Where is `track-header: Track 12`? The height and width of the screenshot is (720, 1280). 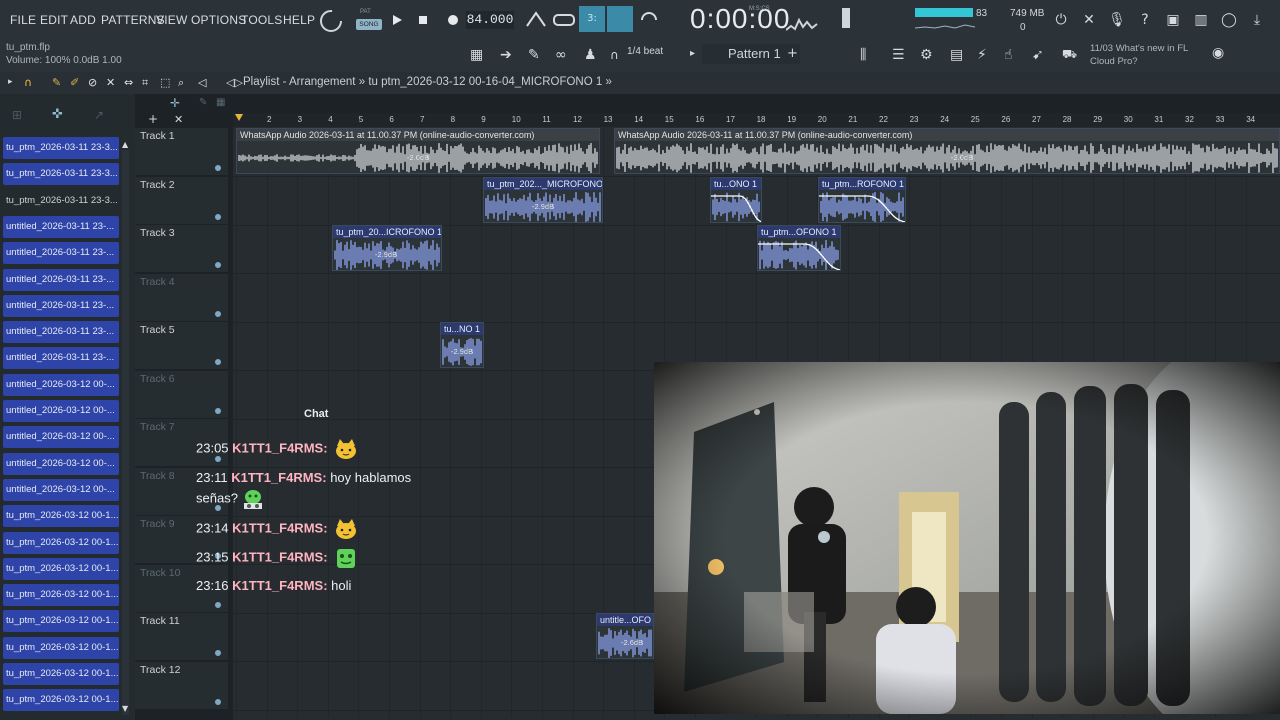
track-header: Track 12 is located at coordinates (181, 685).